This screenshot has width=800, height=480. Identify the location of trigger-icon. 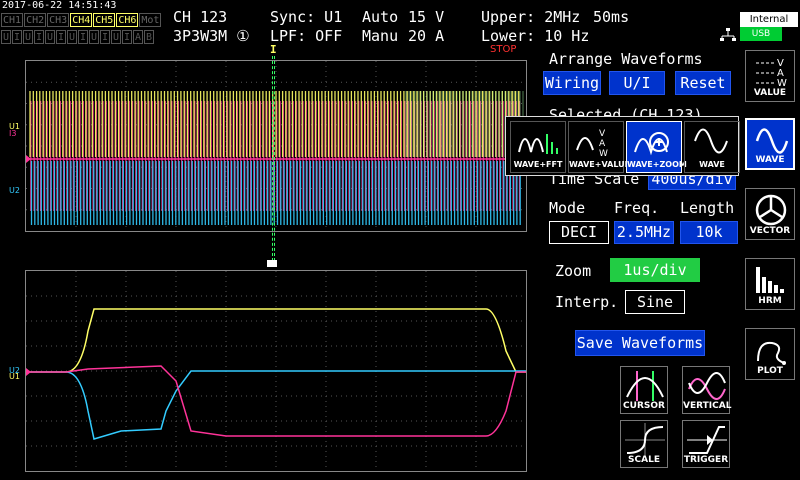
(707, 440).